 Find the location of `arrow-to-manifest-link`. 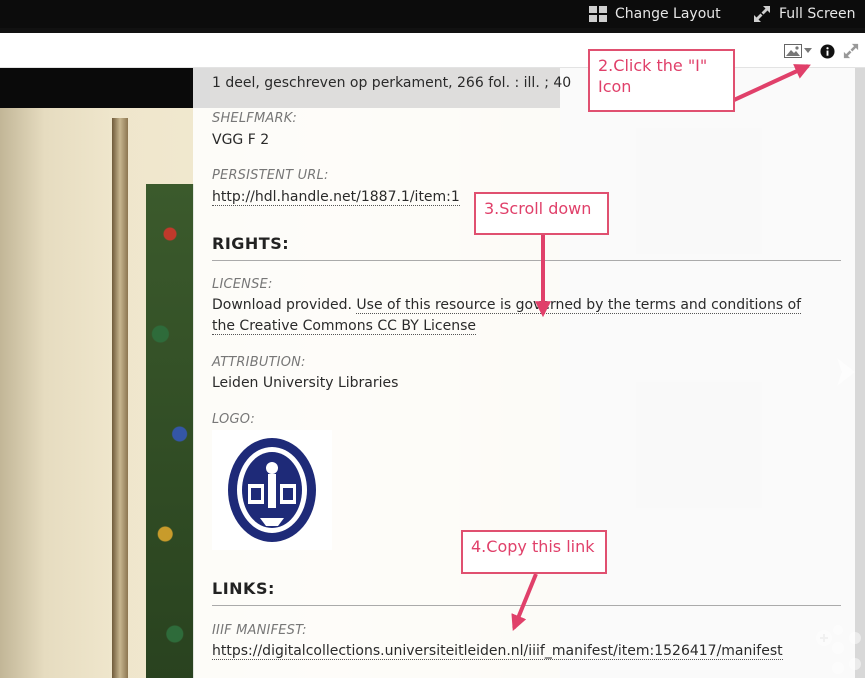

arrow-to-manifest-link is located at coordinates (524, 602).